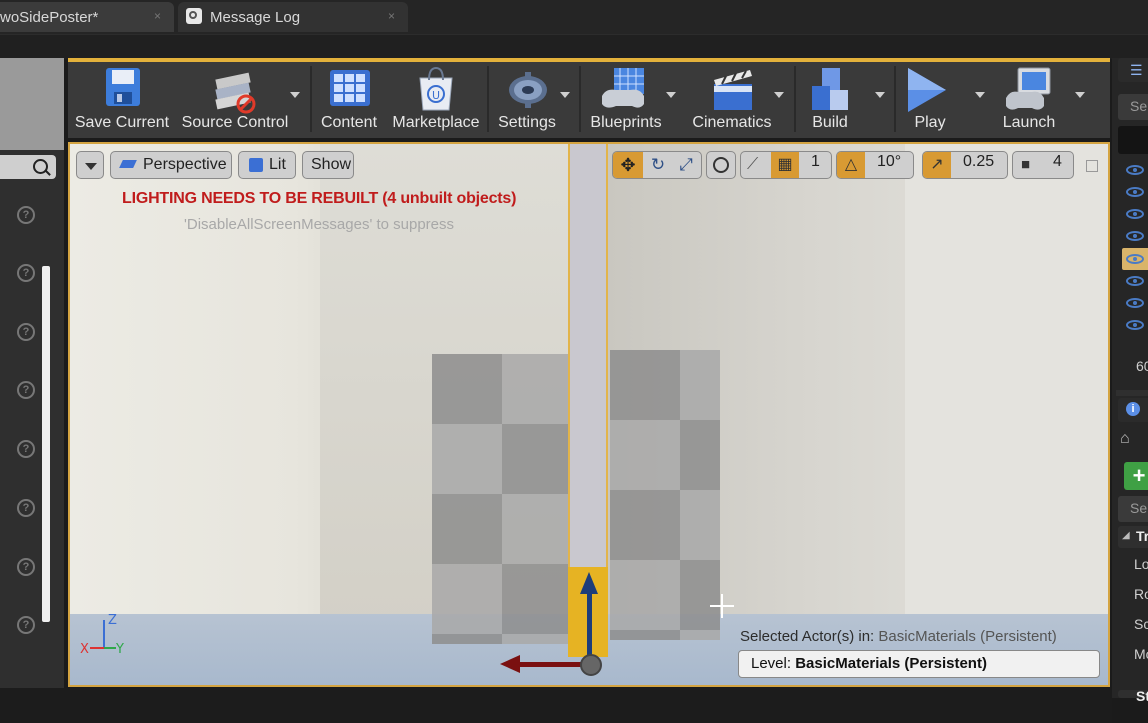 This screenshot has height=723, width=1148. I want to click on perspective-icon, so click(128, 164).